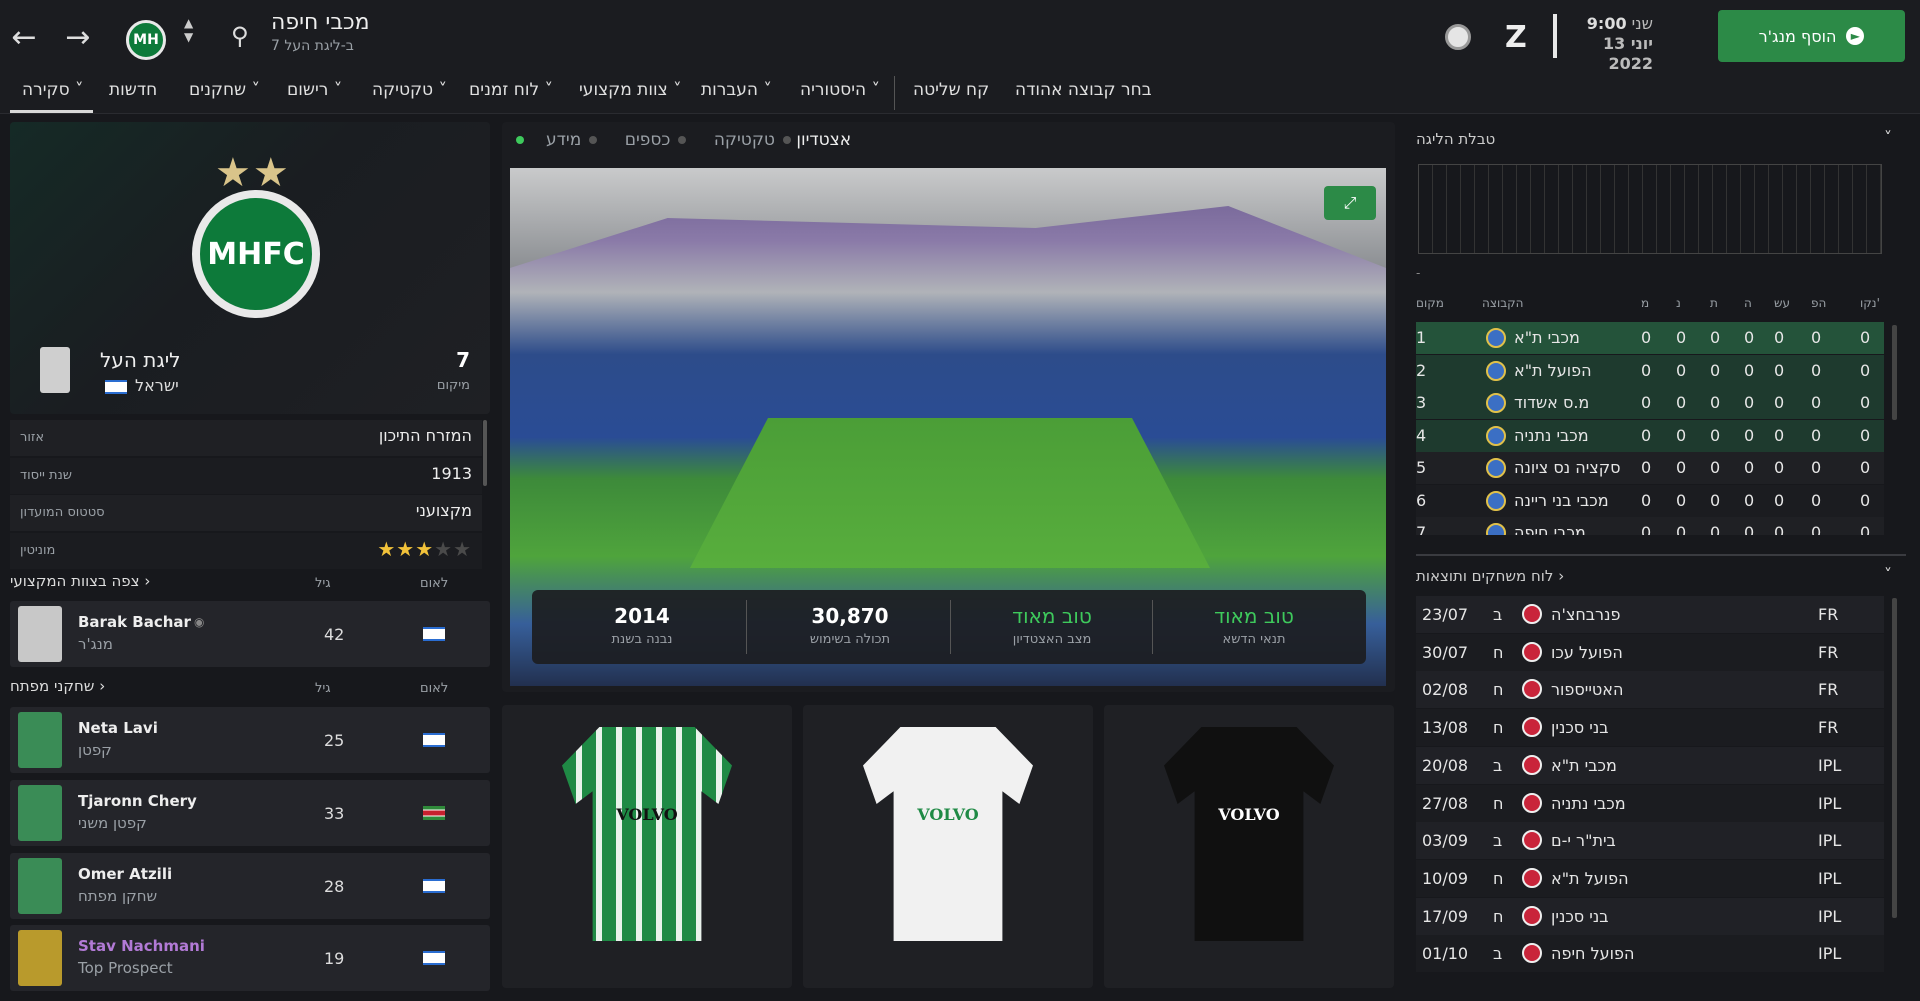 The width and height of the screenshot is (1920, 1001). I want to click on fixture-row: 17/09 ח בני סכנין IPL, so click(1650, 916).